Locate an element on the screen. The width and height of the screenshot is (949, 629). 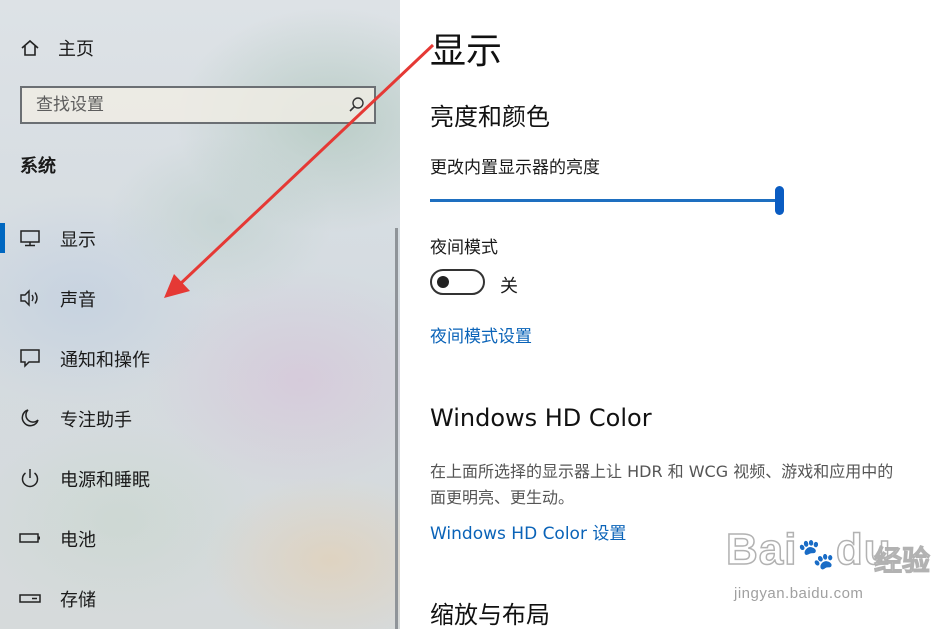
moon-icon is located at coordinates (30, 418).